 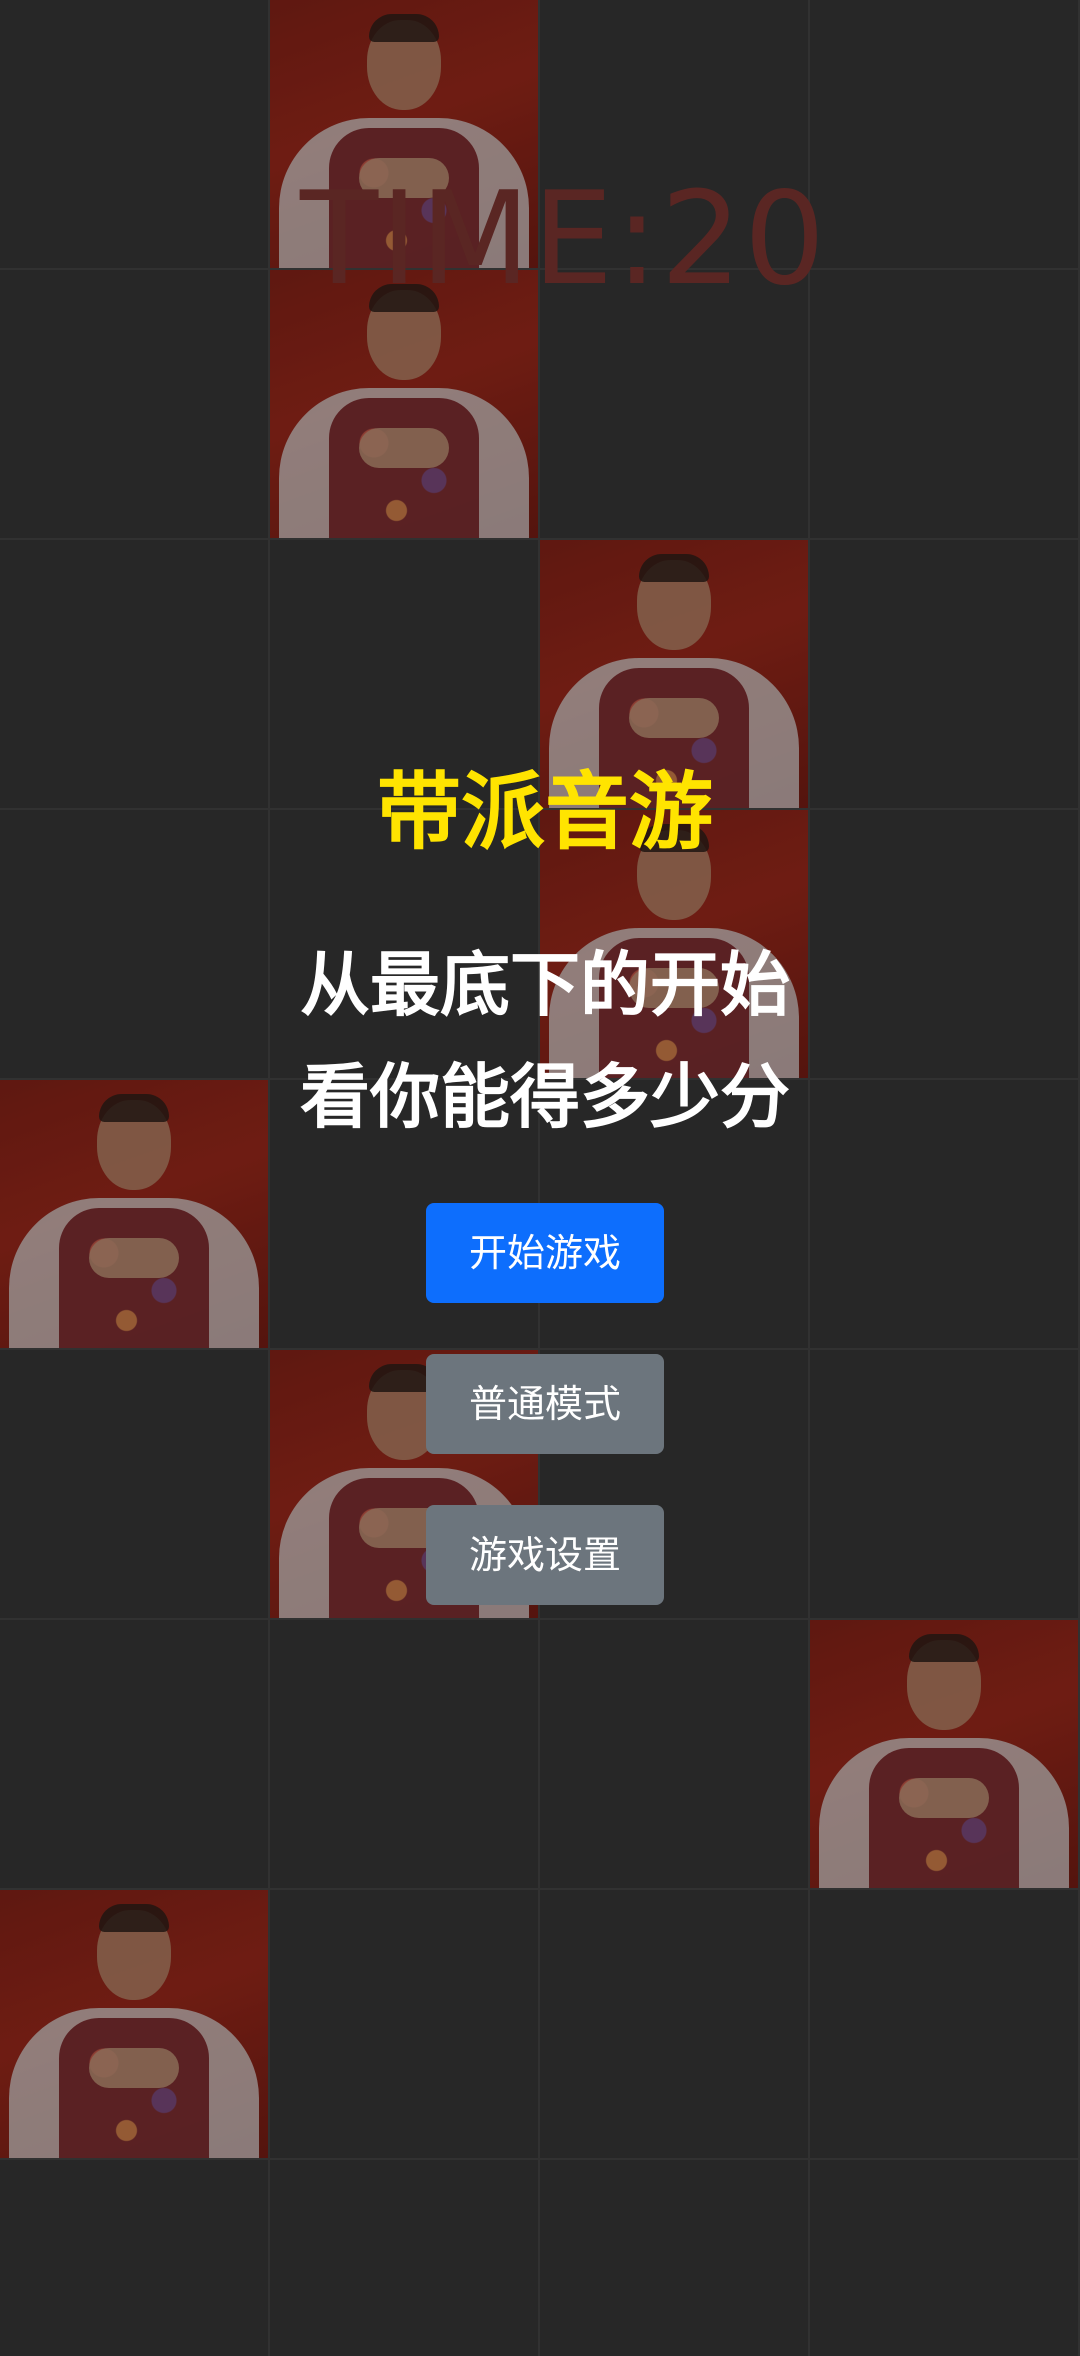 What do you see at coordinates (545, 1555) in the screenshot?
I see `settings-button: 游戏设置` at bounding box center [545, 1555].